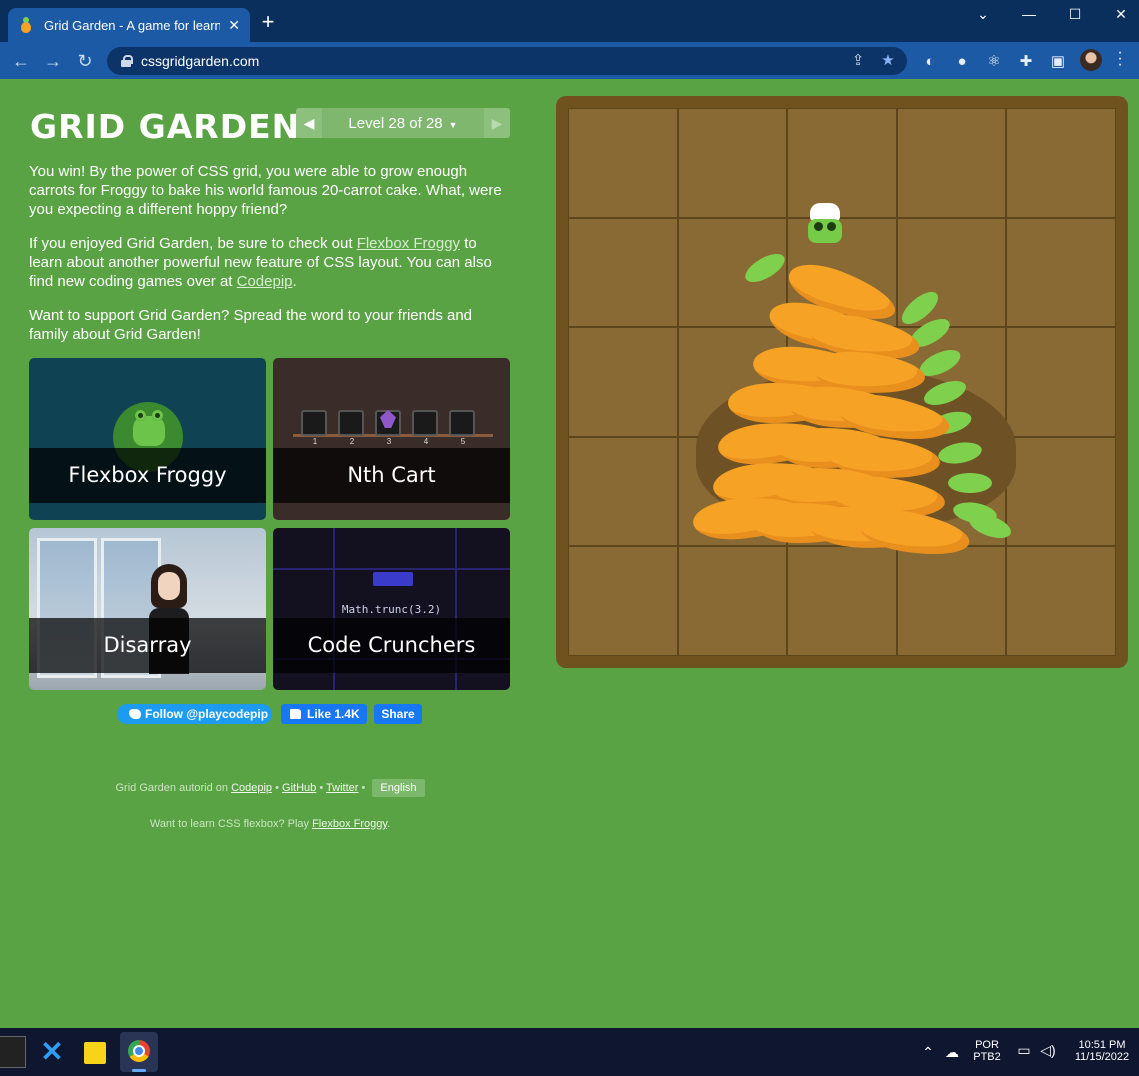  I want to click on codepip-link: Codepip, so click(265, 281).